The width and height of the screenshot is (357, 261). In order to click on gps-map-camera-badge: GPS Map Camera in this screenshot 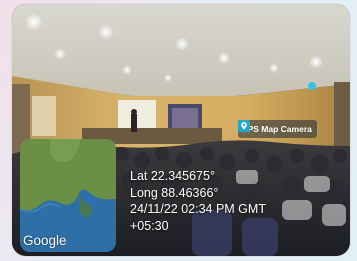, I will do `click(277, 129)`.